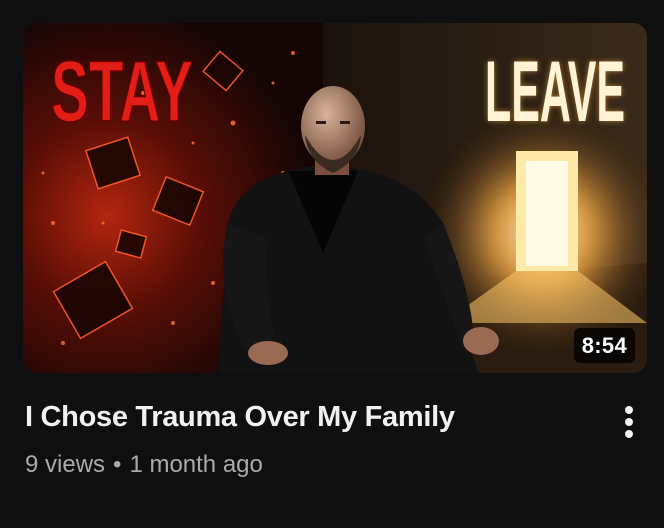 The width and height of the screenshot is (664, 528). I want to click on view-count: 9 views, so click(65, 464).